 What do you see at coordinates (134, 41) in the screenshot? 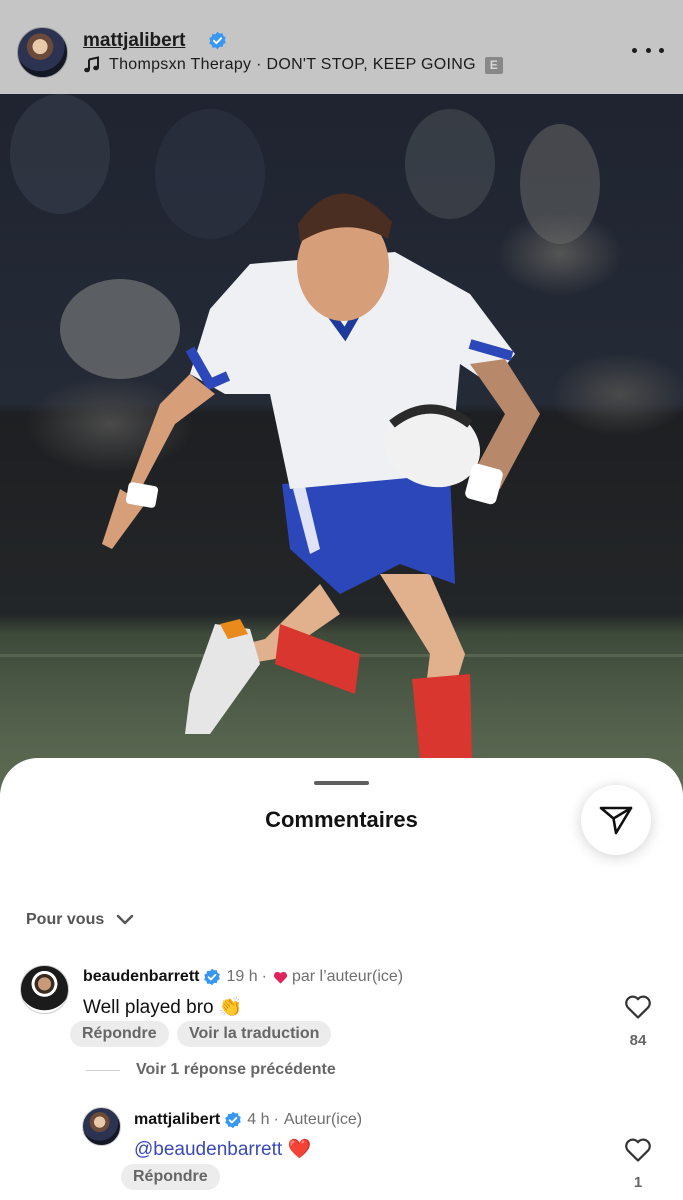
I see `author-username: mattjalibert` at bounding box center [134, 41].